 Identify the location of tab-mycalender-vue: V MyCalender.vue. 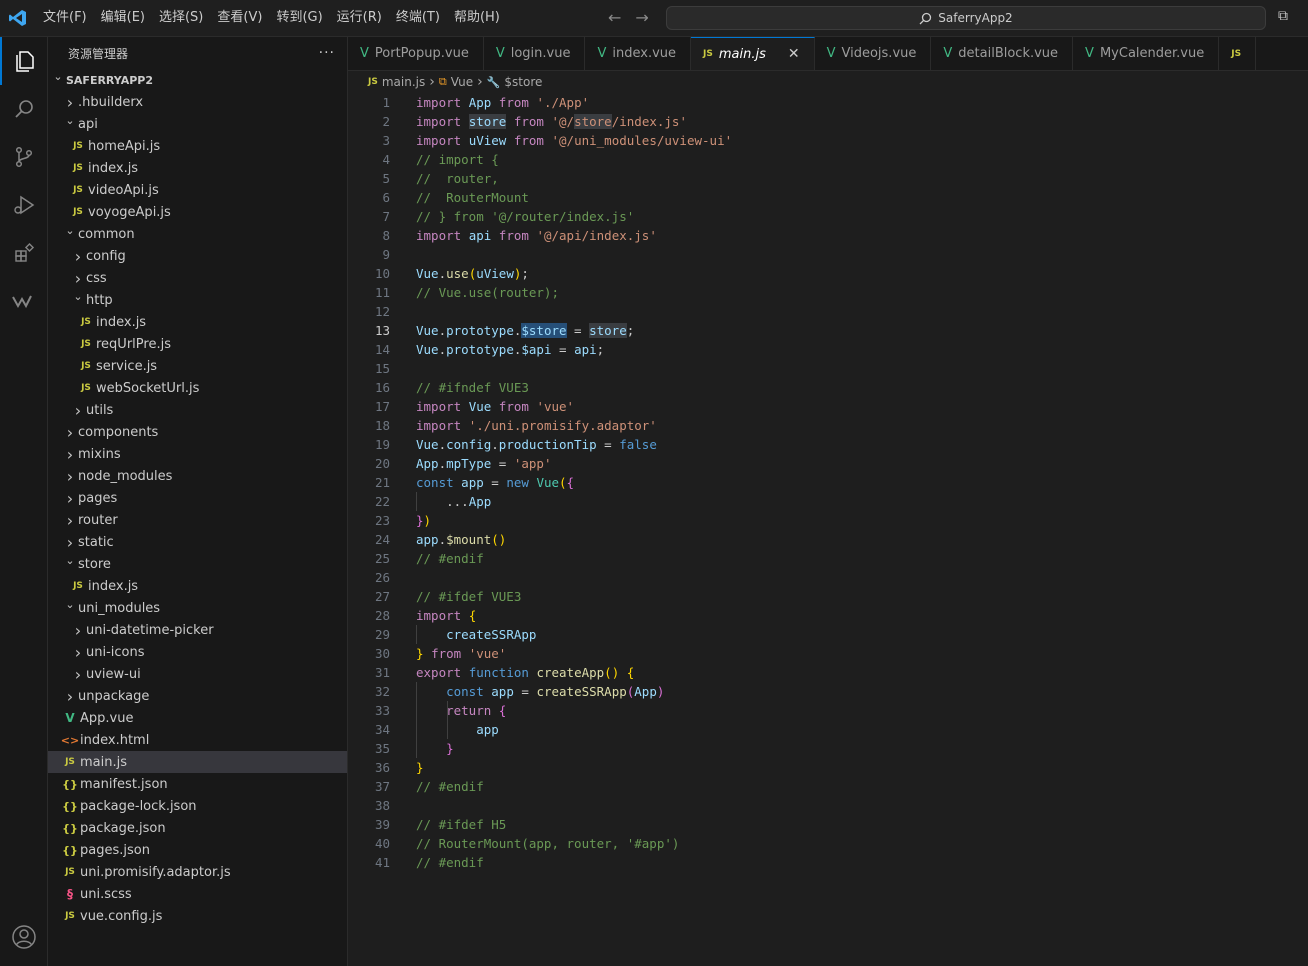
(1146, 53).